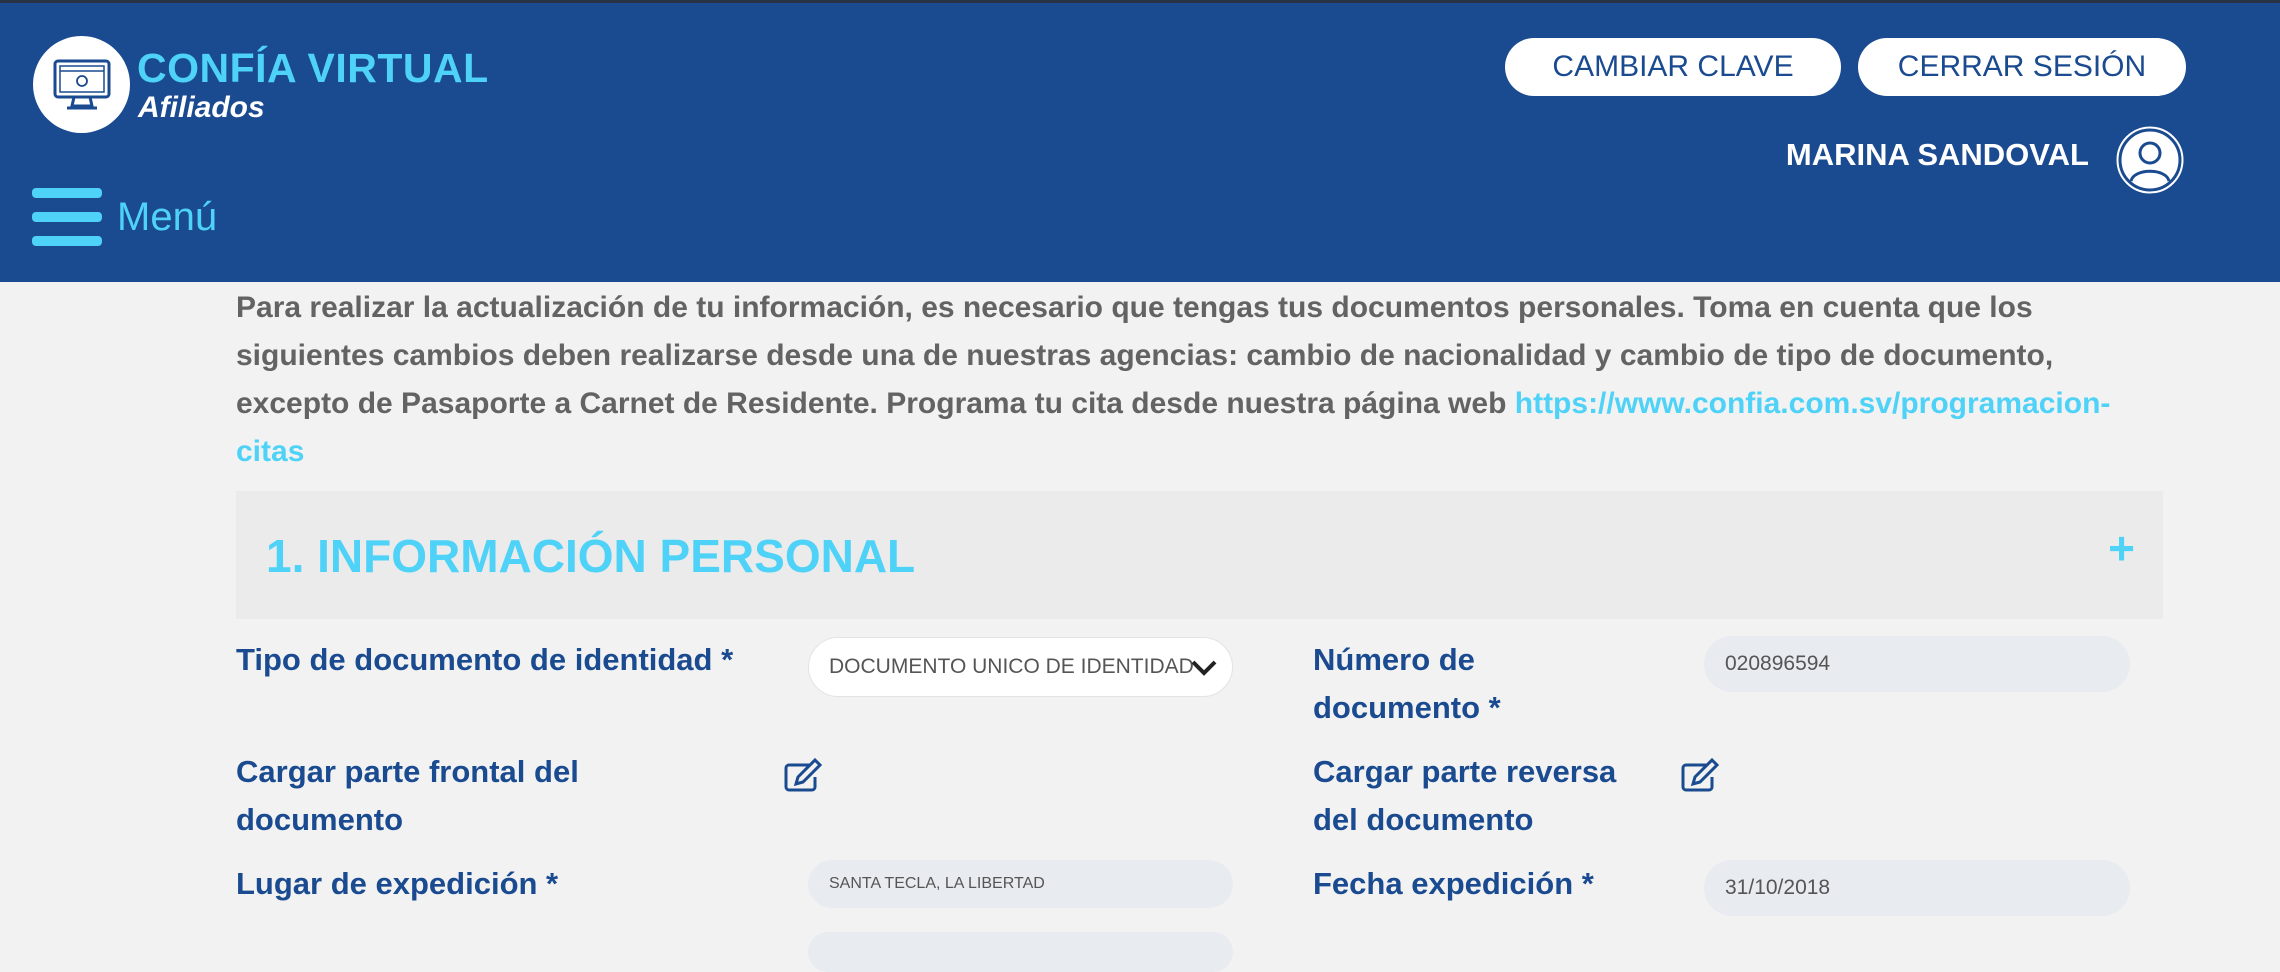 This screenshot has width=2280, height=972. What do you see at coordinates (67, 217) in the screenshot?
I see `hamburger-menu-icon` at bounding box center [67, 217].